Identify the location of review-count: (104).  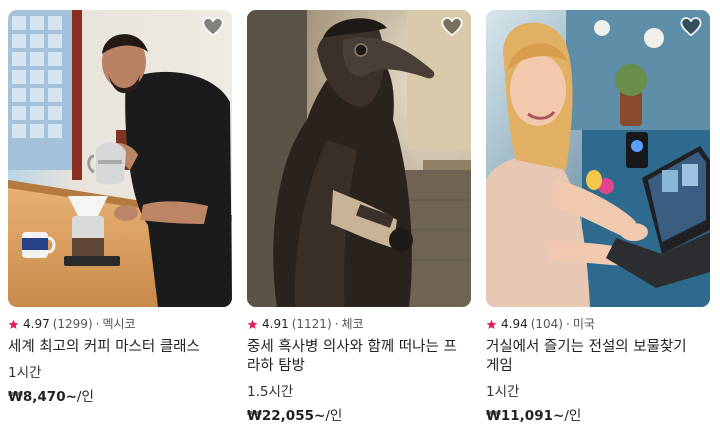
(546, 324).